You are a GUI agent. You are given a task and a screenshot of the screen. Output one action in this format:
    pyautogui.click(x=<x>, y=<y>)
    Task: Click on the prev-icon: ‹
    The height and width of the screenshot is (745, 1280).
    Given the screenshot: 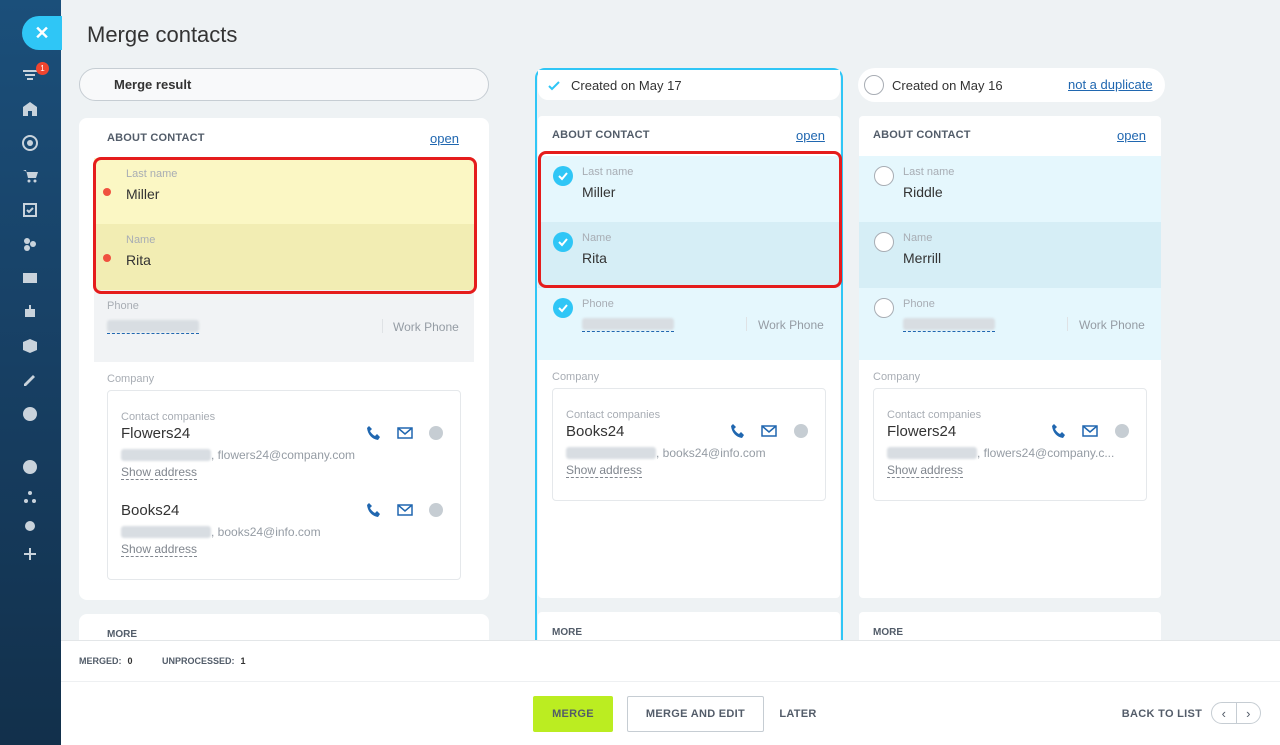 What is the action you would take?
    pyautogui.click(x=1224, y=713)
    